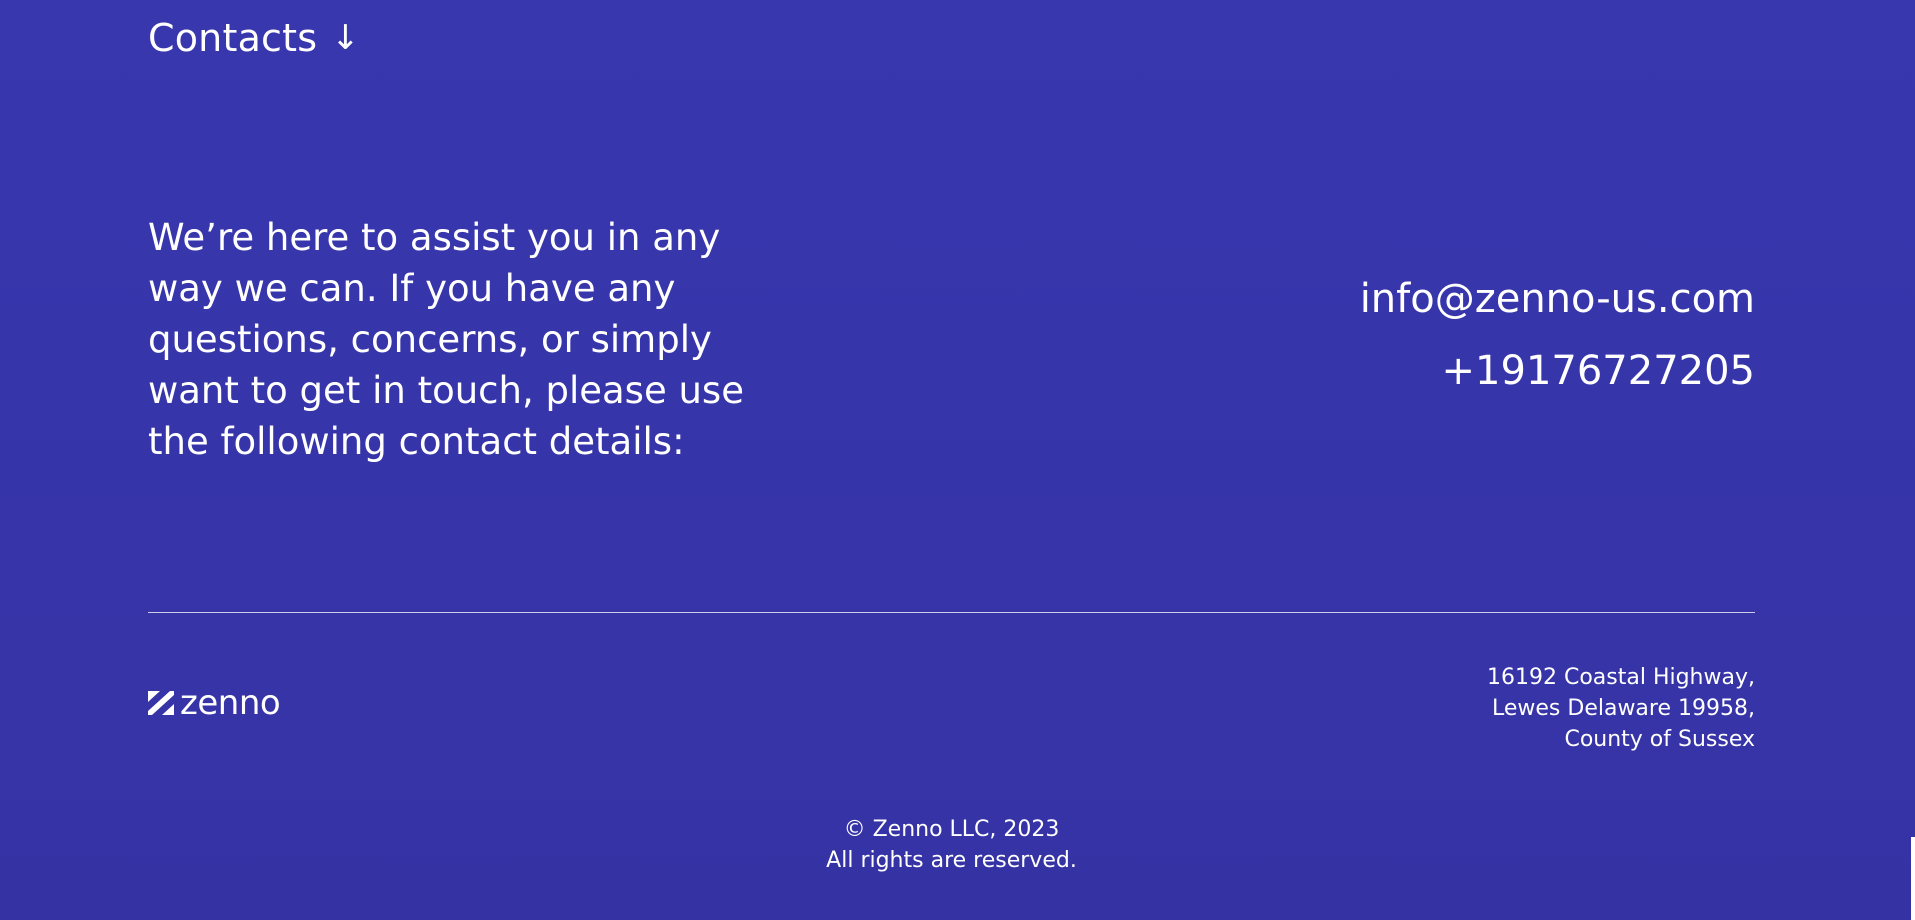  What do you see at coordinates (1557, 299) in the screenshot?
I see `email-link: info@zenno-us.com` at bounding box center [1557, 299].